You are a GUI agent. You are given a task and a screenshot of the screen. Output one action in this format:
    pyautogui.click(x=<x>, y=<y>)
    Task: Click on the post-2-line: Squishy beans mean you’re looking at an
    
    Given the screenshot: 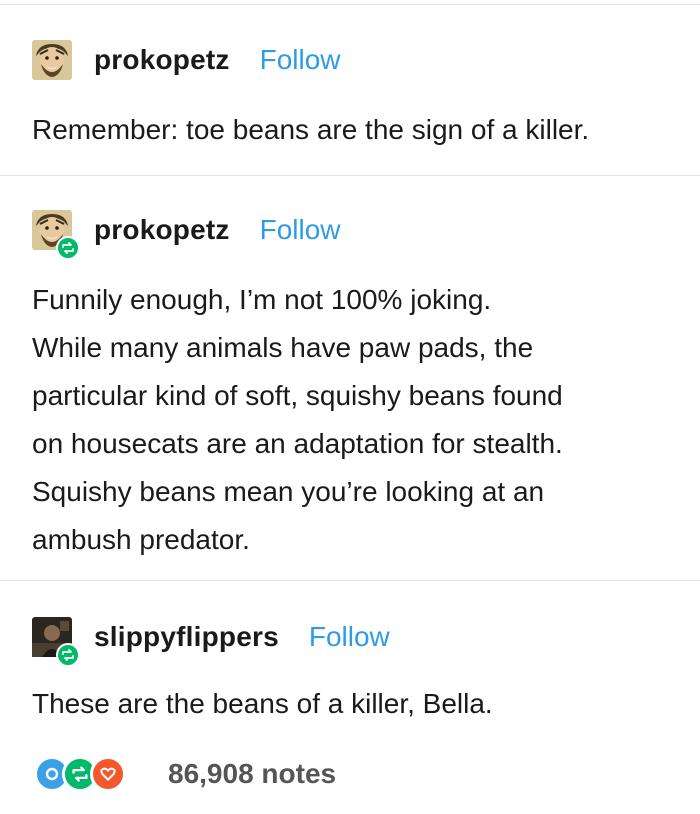 What is the action you would take?
    pyautogui.click(x=288, y=491)
    